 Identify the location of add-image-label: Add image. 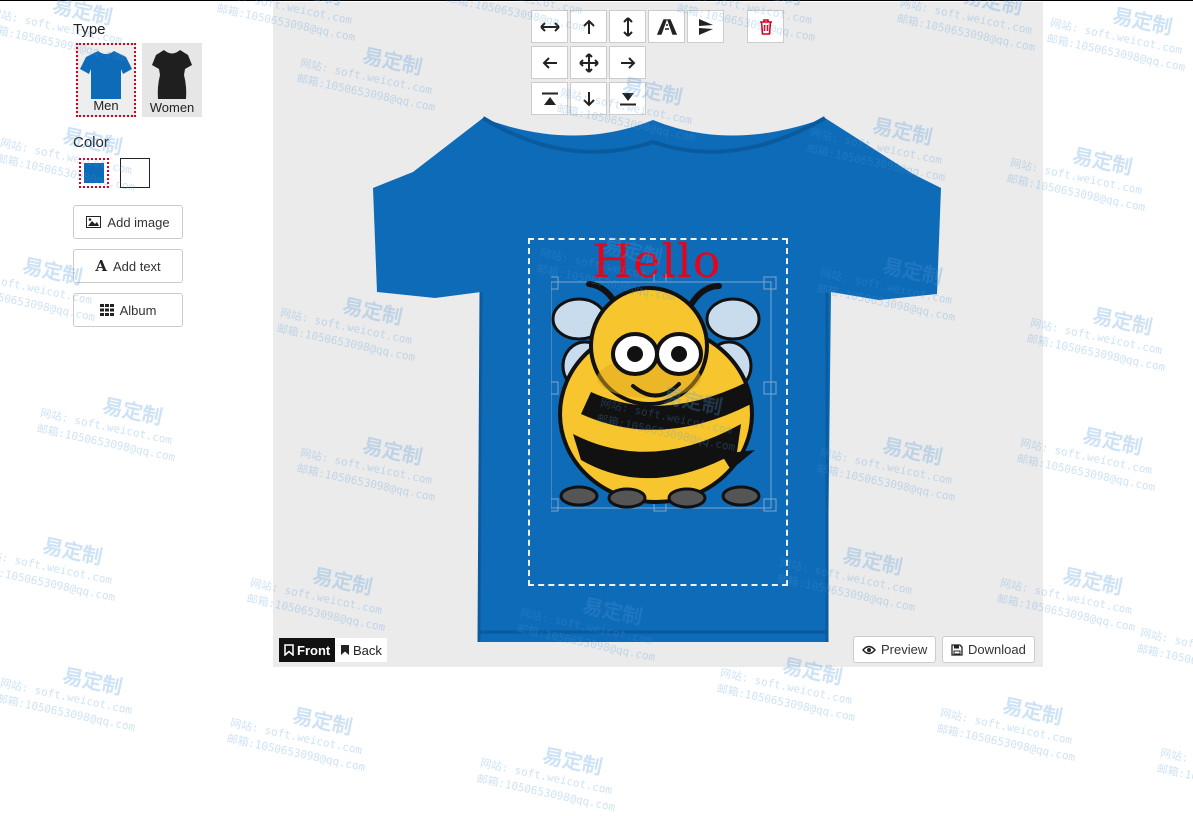
(138, 222).